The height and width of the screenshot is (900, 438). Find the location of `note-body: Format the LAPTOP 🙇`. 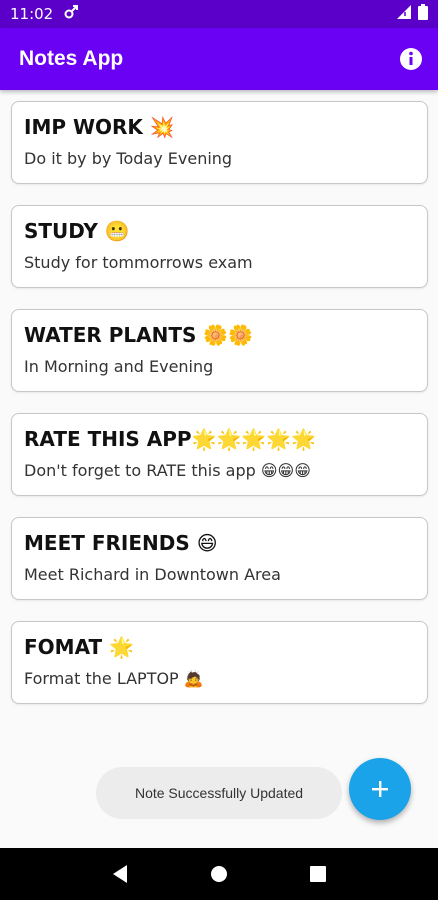

note-body: Format the LAPTOP 🙇 is located at coordinates (114, 678).